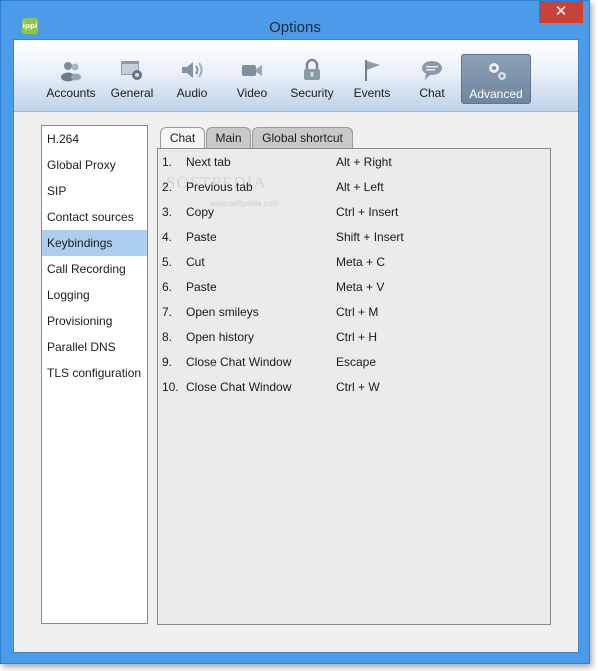 The height and width of the screenshot is (671, 598). Describe the element at coordinates (561, 12) in the screenshot. I see `close-button: ✕` at that location.